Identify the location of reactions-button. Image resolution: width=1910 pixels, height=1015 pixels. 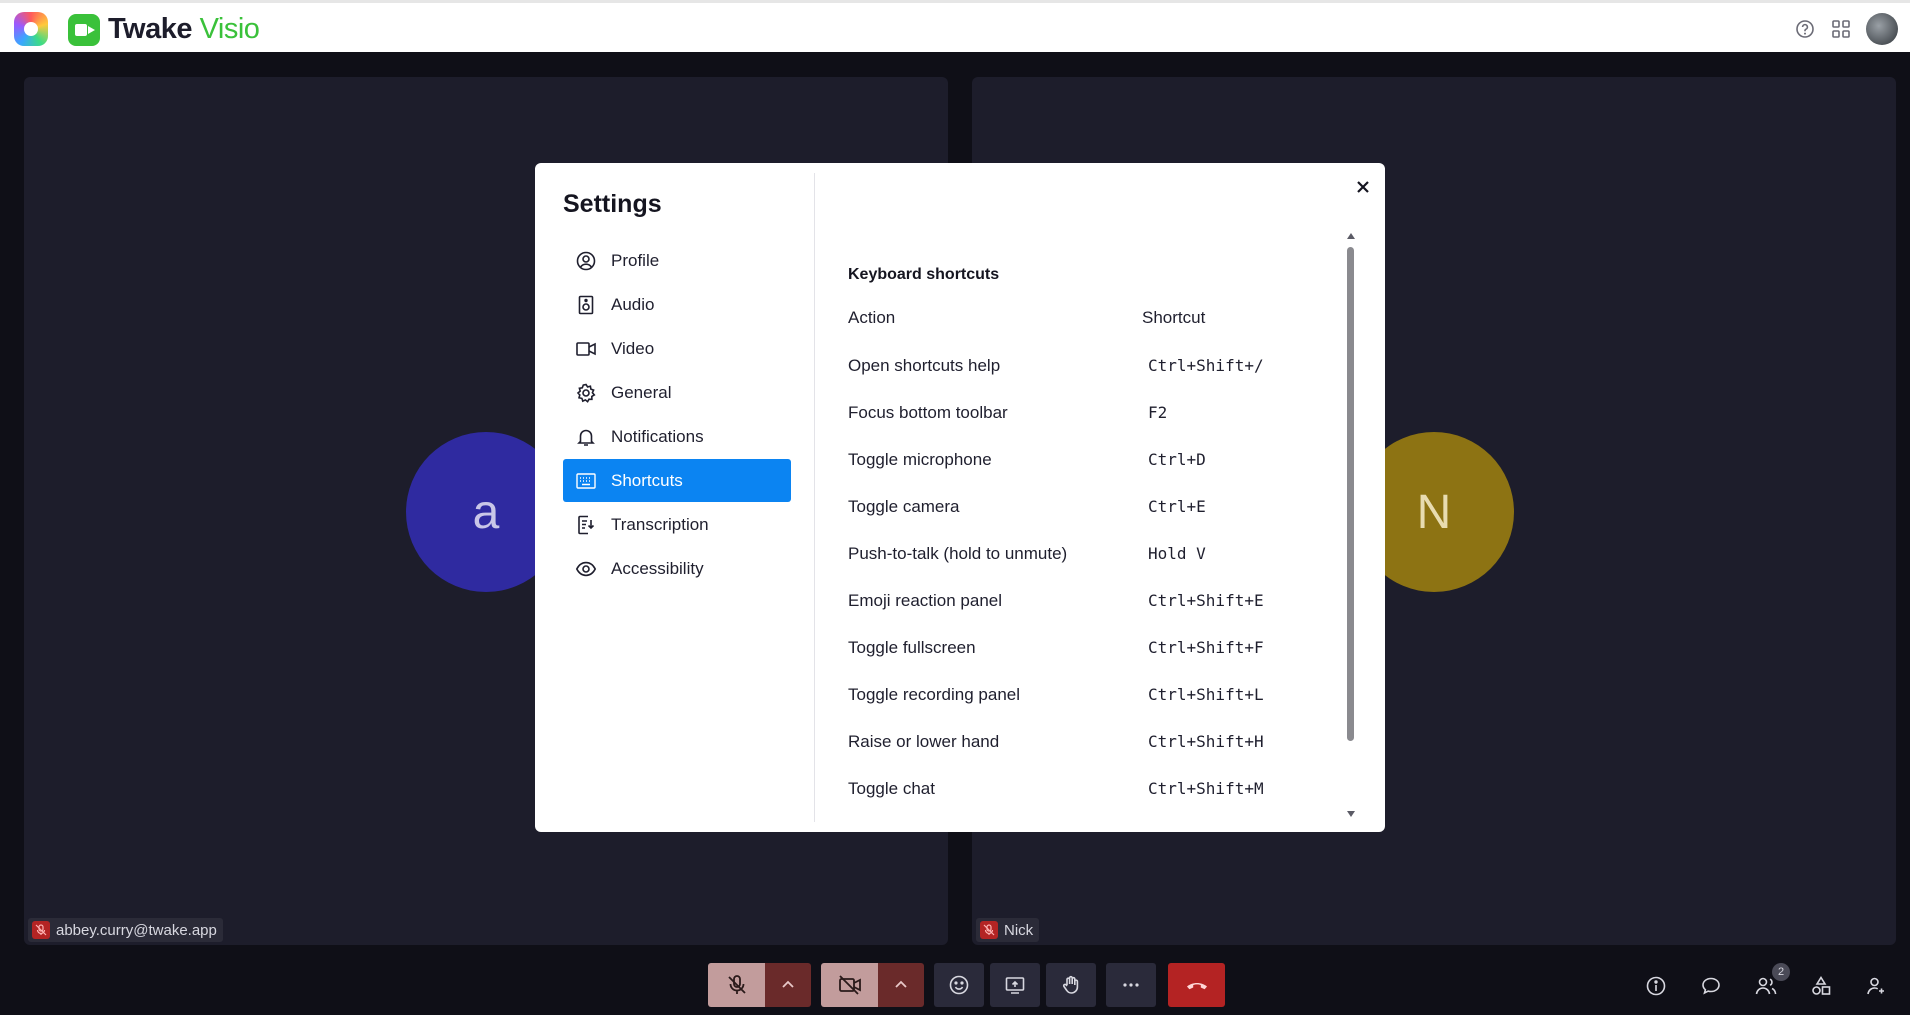
(959, 985).